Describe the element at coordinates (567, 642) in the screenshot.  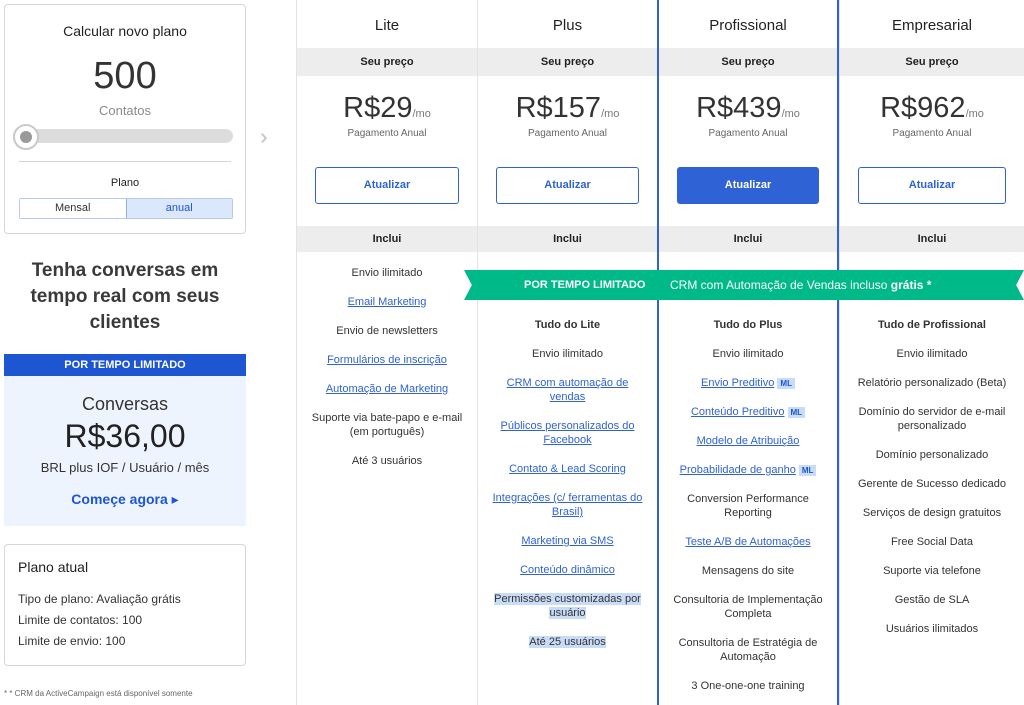
I see `feature-item: Até 25 usuários` at that location.